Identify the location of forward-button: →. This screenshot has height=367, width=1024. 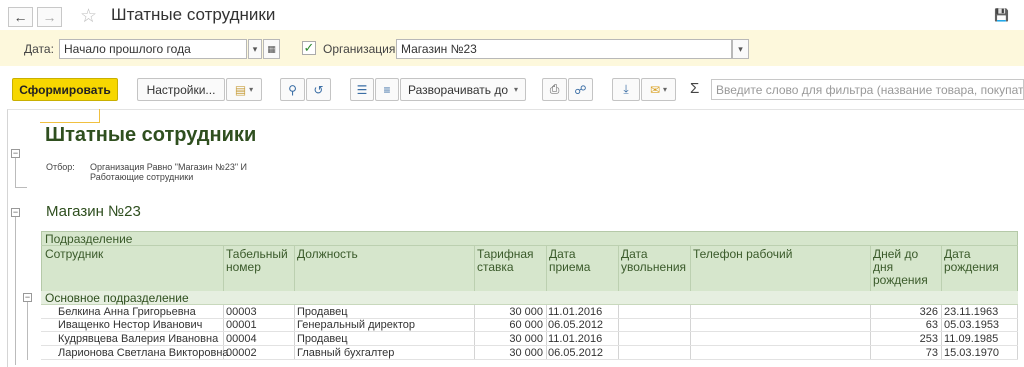
(49, 17).